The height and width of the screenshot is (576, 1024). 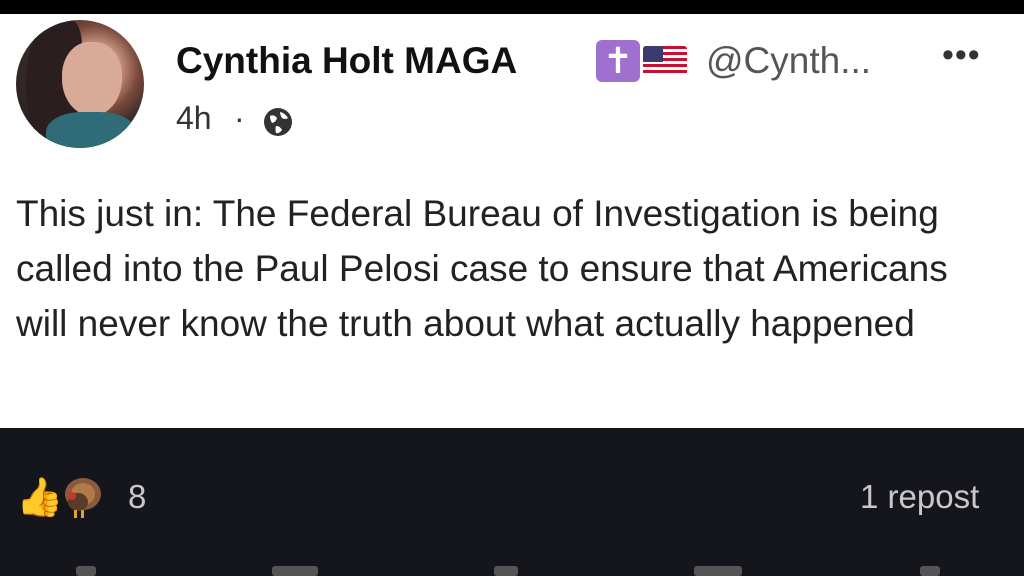 What do you see at coordinates (137, 497) in the screenshot?
I see `reaction-count: 8` at bounding box center [137, 497].